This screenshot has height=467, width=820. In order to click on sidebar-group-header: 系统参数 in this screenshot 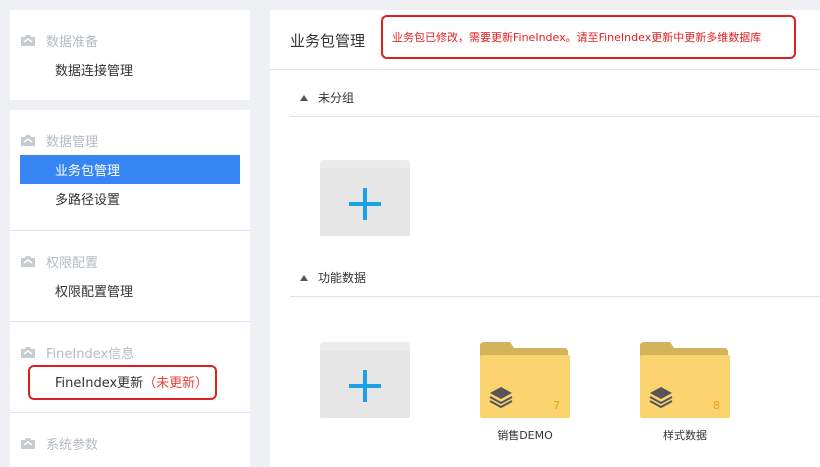, I will do `click(130, 443)`.